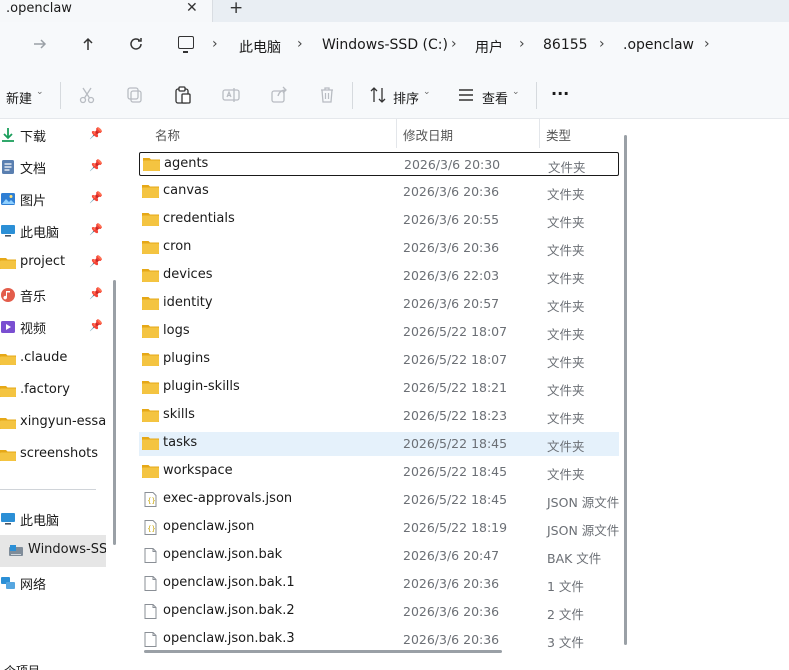  Describe the element at coordinates (88, 46) in the screenshot. I see `arrow-up-icon` at that location.